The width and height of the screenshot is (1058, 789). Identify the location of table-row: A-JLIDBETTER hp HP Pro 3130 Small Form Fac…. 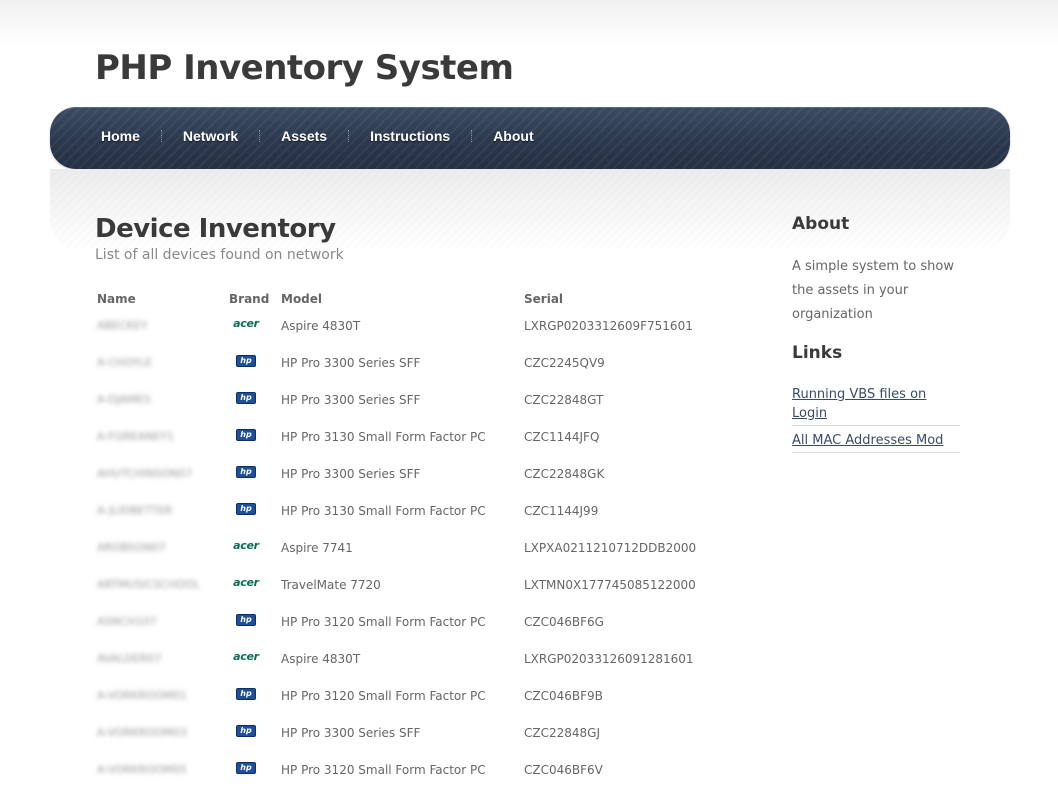
(408, 510).